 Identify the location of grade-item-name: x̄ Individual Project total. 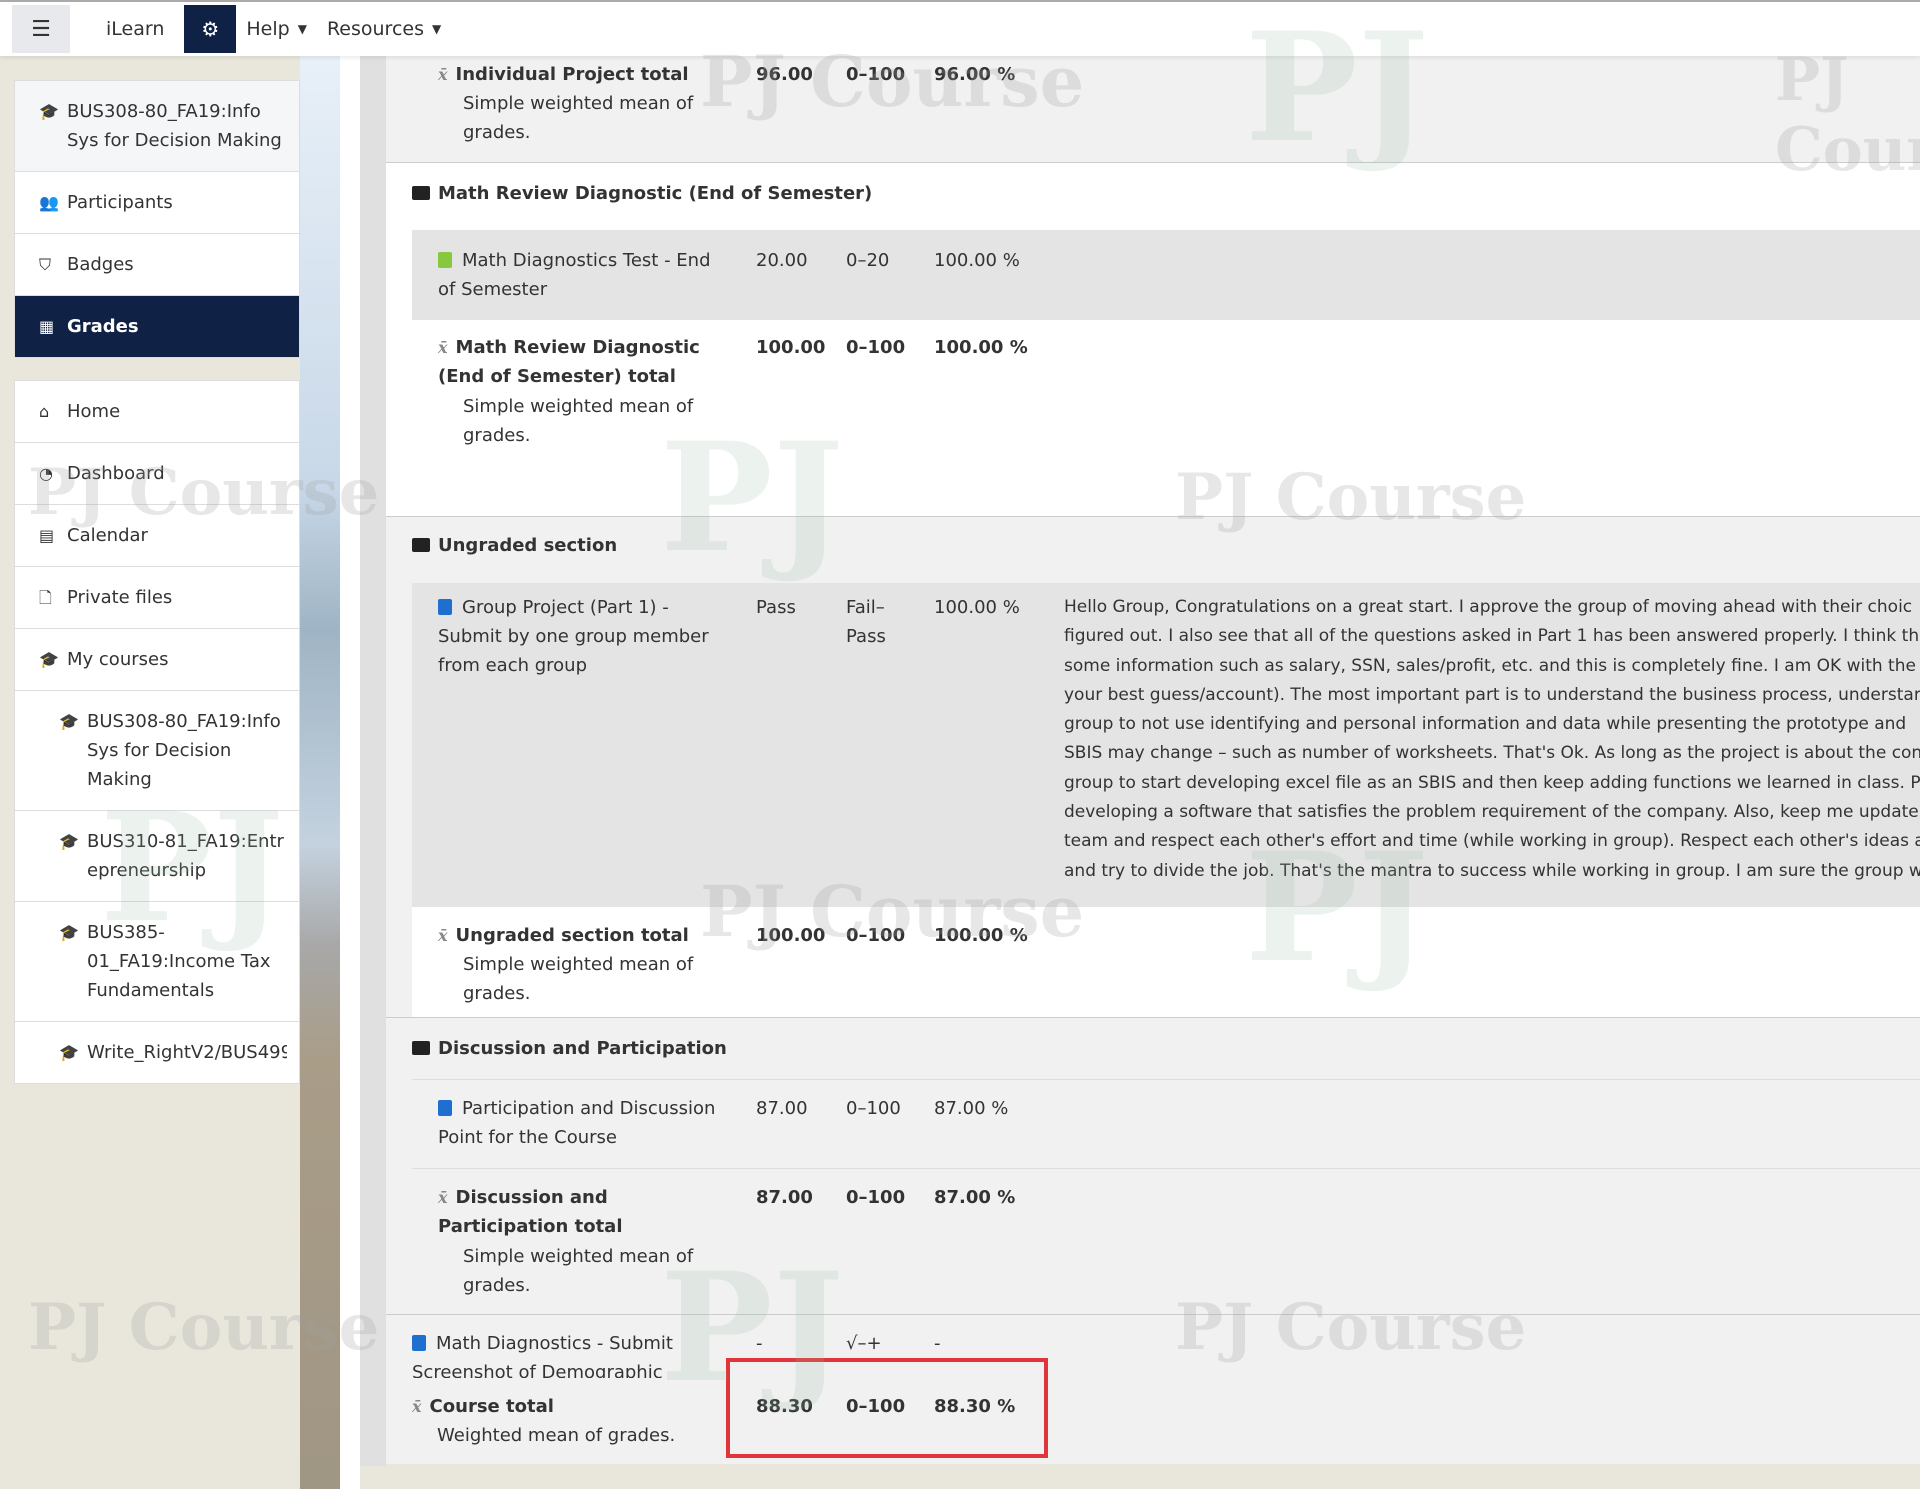
(563, 74).